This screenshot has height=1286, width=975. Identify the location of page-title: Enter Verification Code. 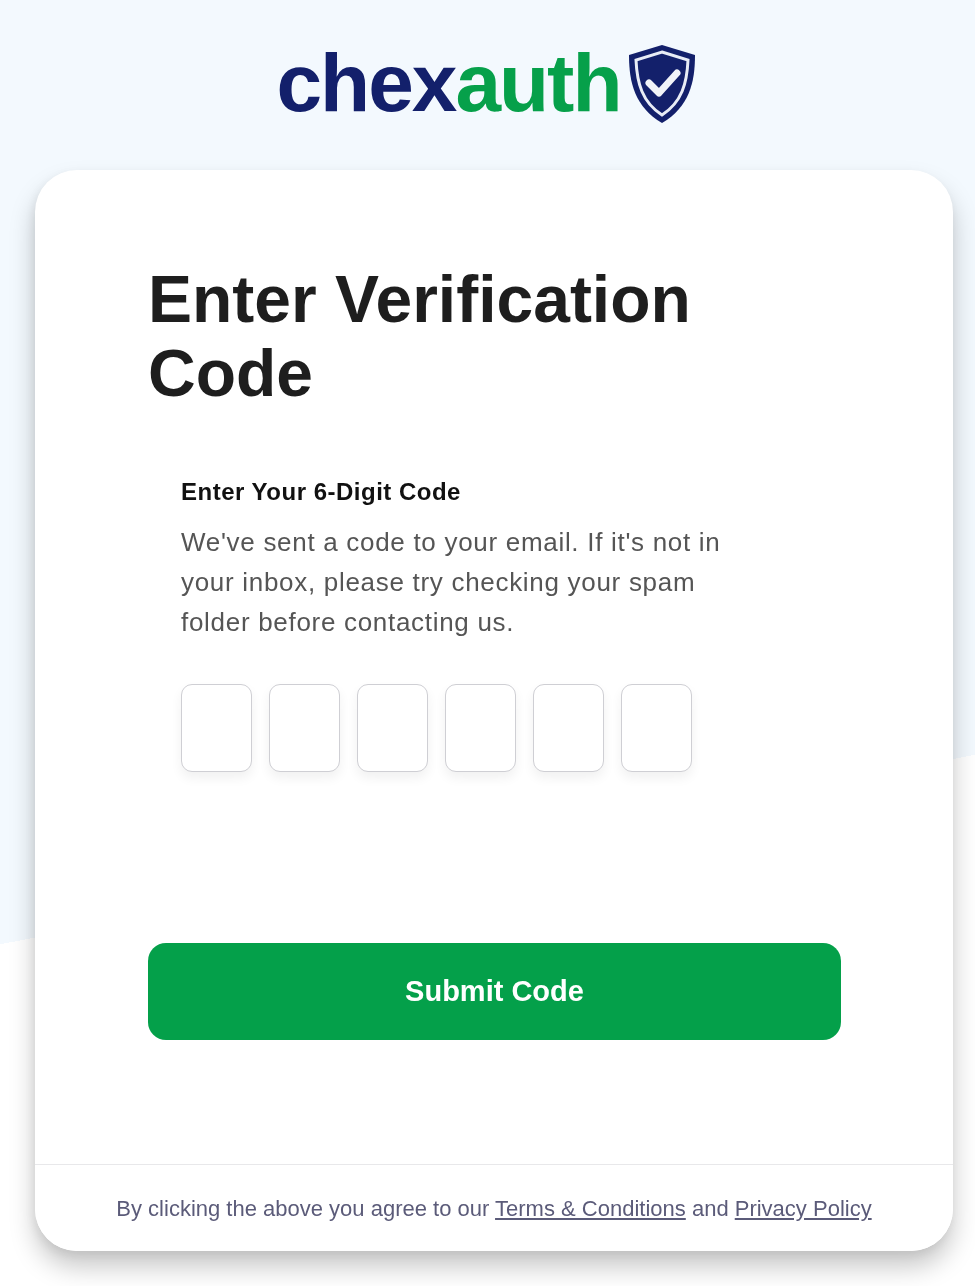
(420, 336).